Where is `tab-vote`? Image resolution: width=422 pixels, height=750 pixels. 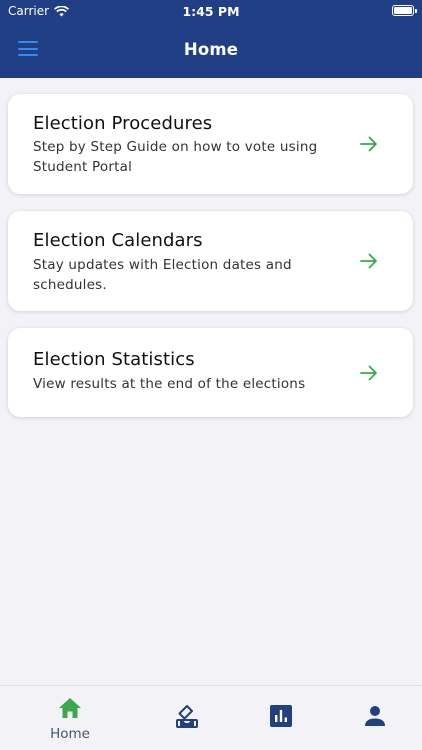
tab-vote is located at coordinates (187, 718).